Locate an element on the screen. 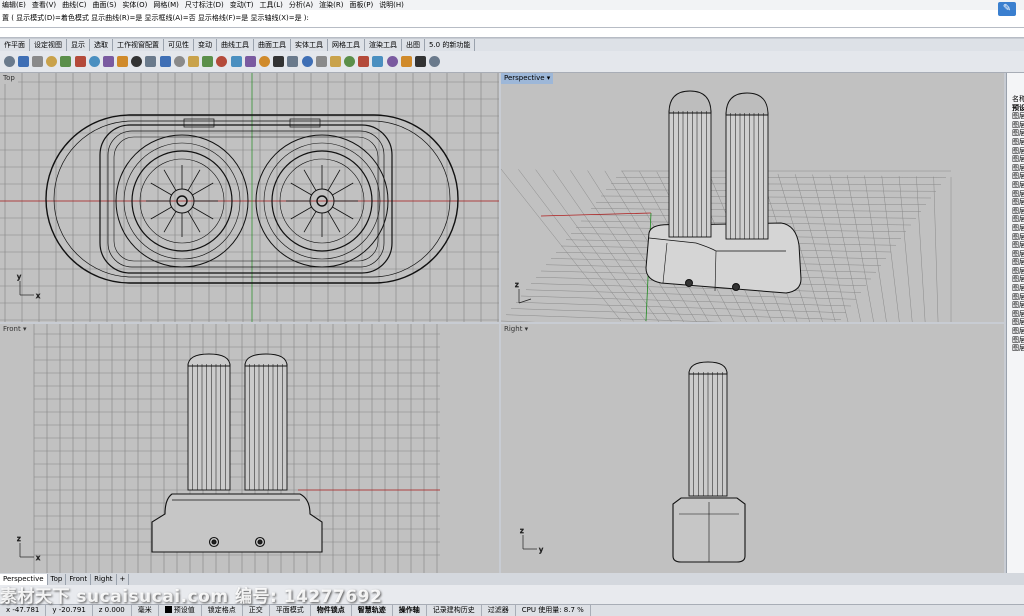 Image resolution: width=1024 pixels, height=616 pixels. four-view-icon is located at coordinates (222, 61).